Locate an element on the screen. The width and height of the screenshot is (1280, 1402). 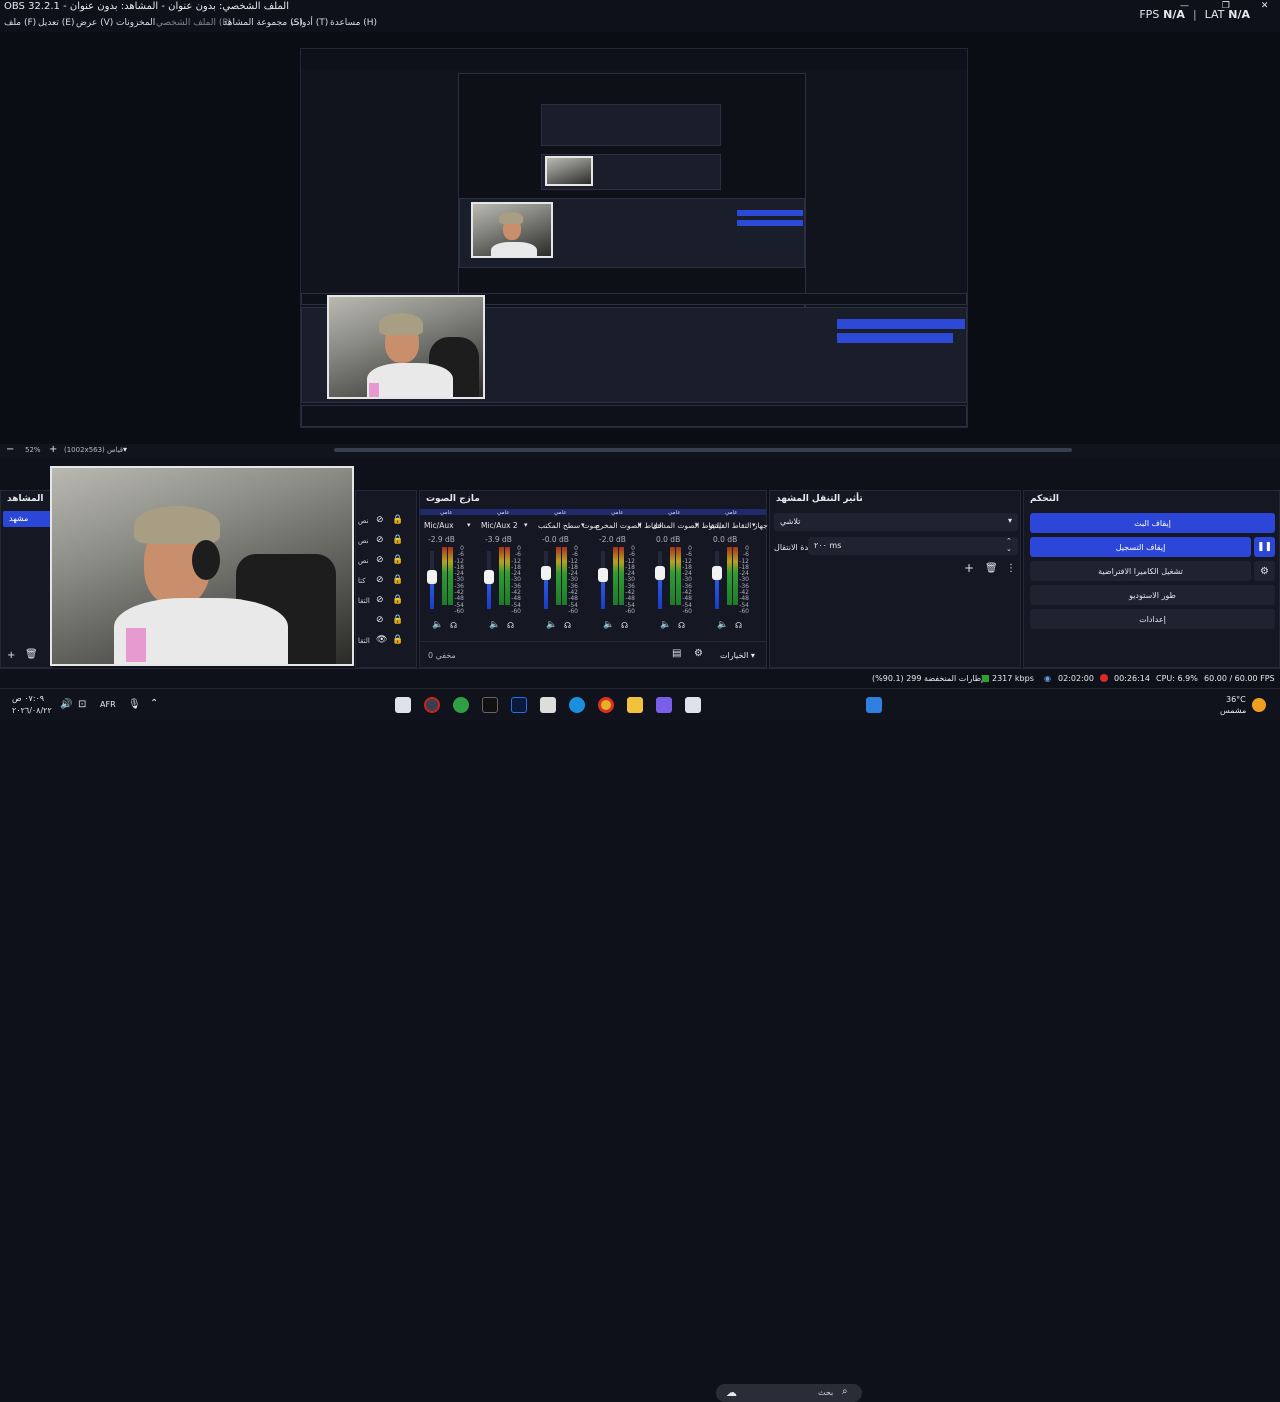
edge-icon is located at coordinates (577, 705).